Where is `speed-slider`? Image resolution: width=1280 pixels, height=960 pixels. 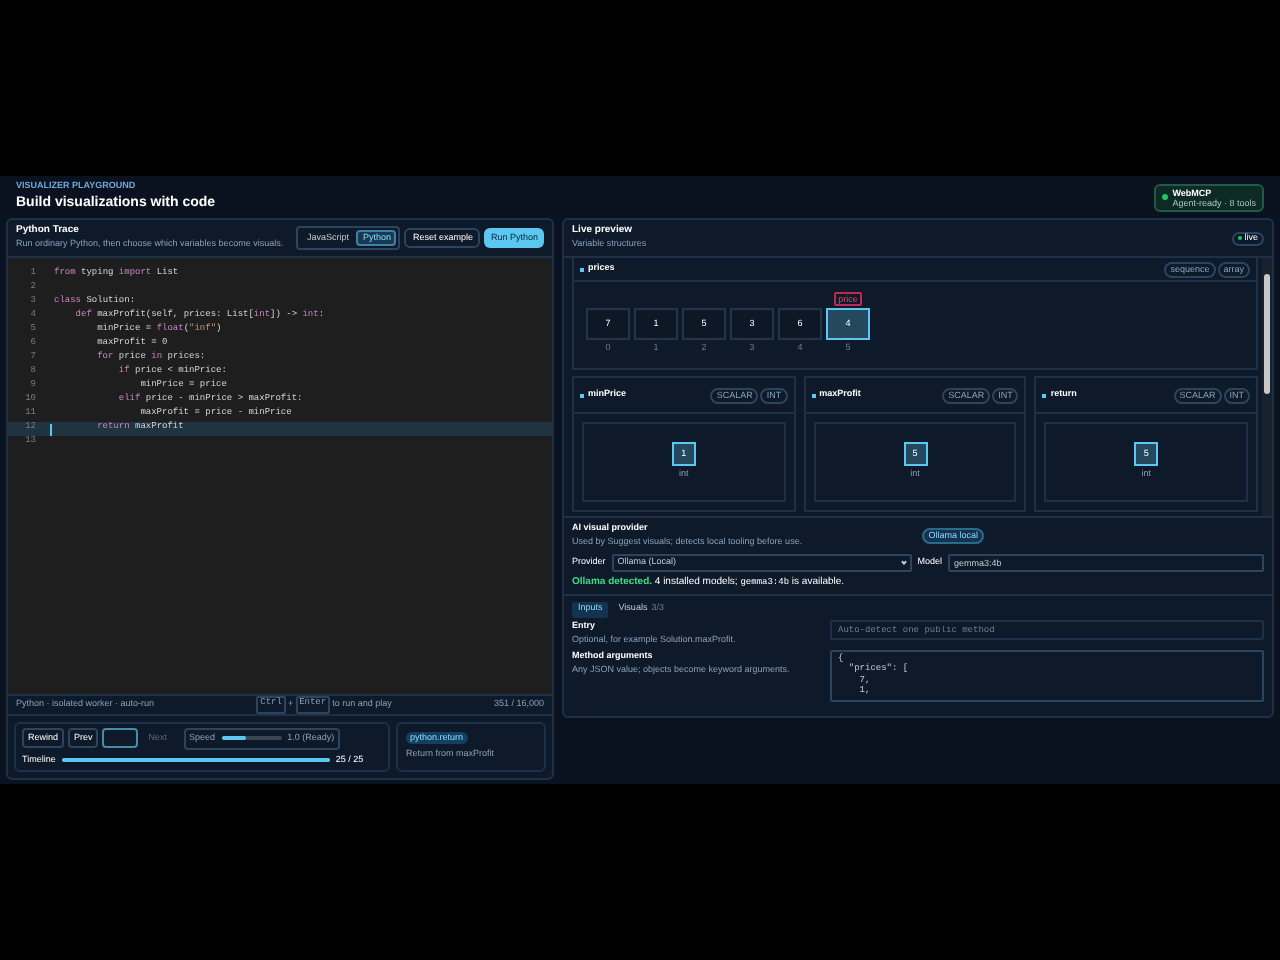 speed-slider is located at coordinates (251, 738).